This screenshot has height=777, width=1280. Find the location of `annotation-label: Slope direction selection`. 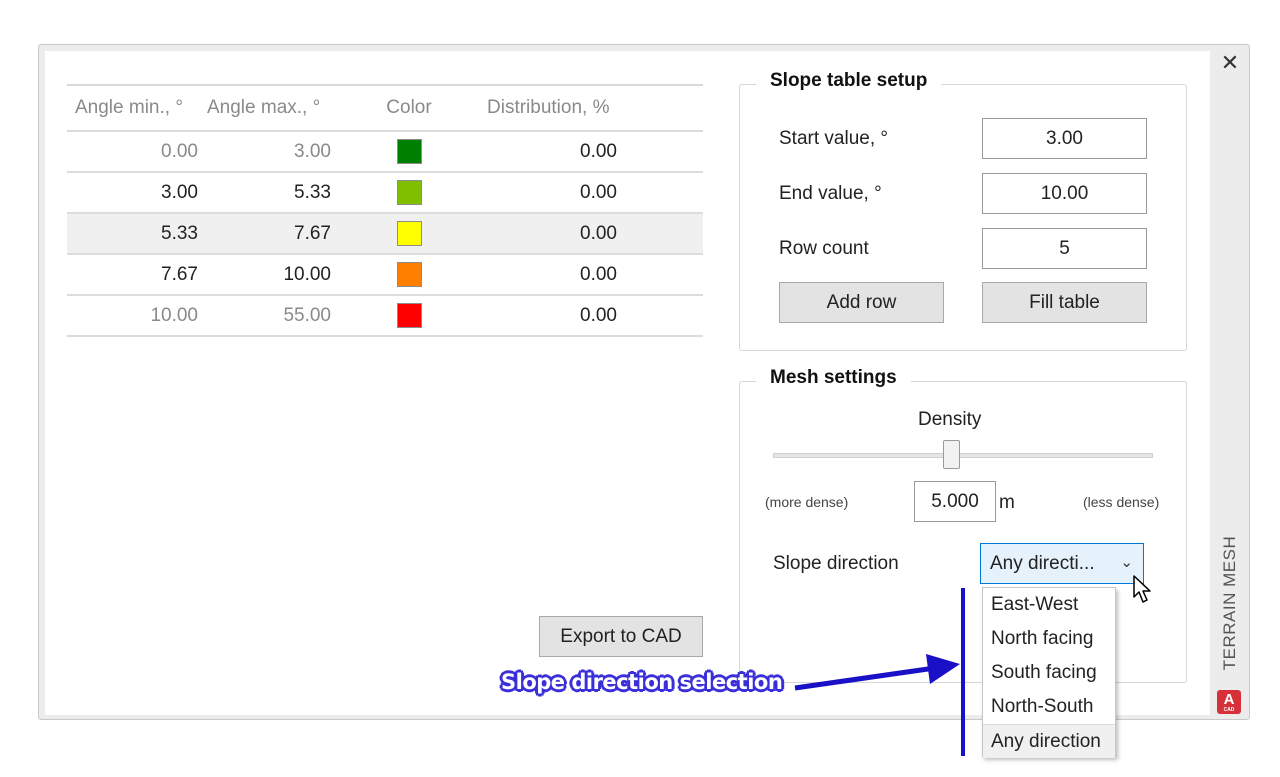

annotation-label: Slope direction selection is located at coordinates (642, 682).